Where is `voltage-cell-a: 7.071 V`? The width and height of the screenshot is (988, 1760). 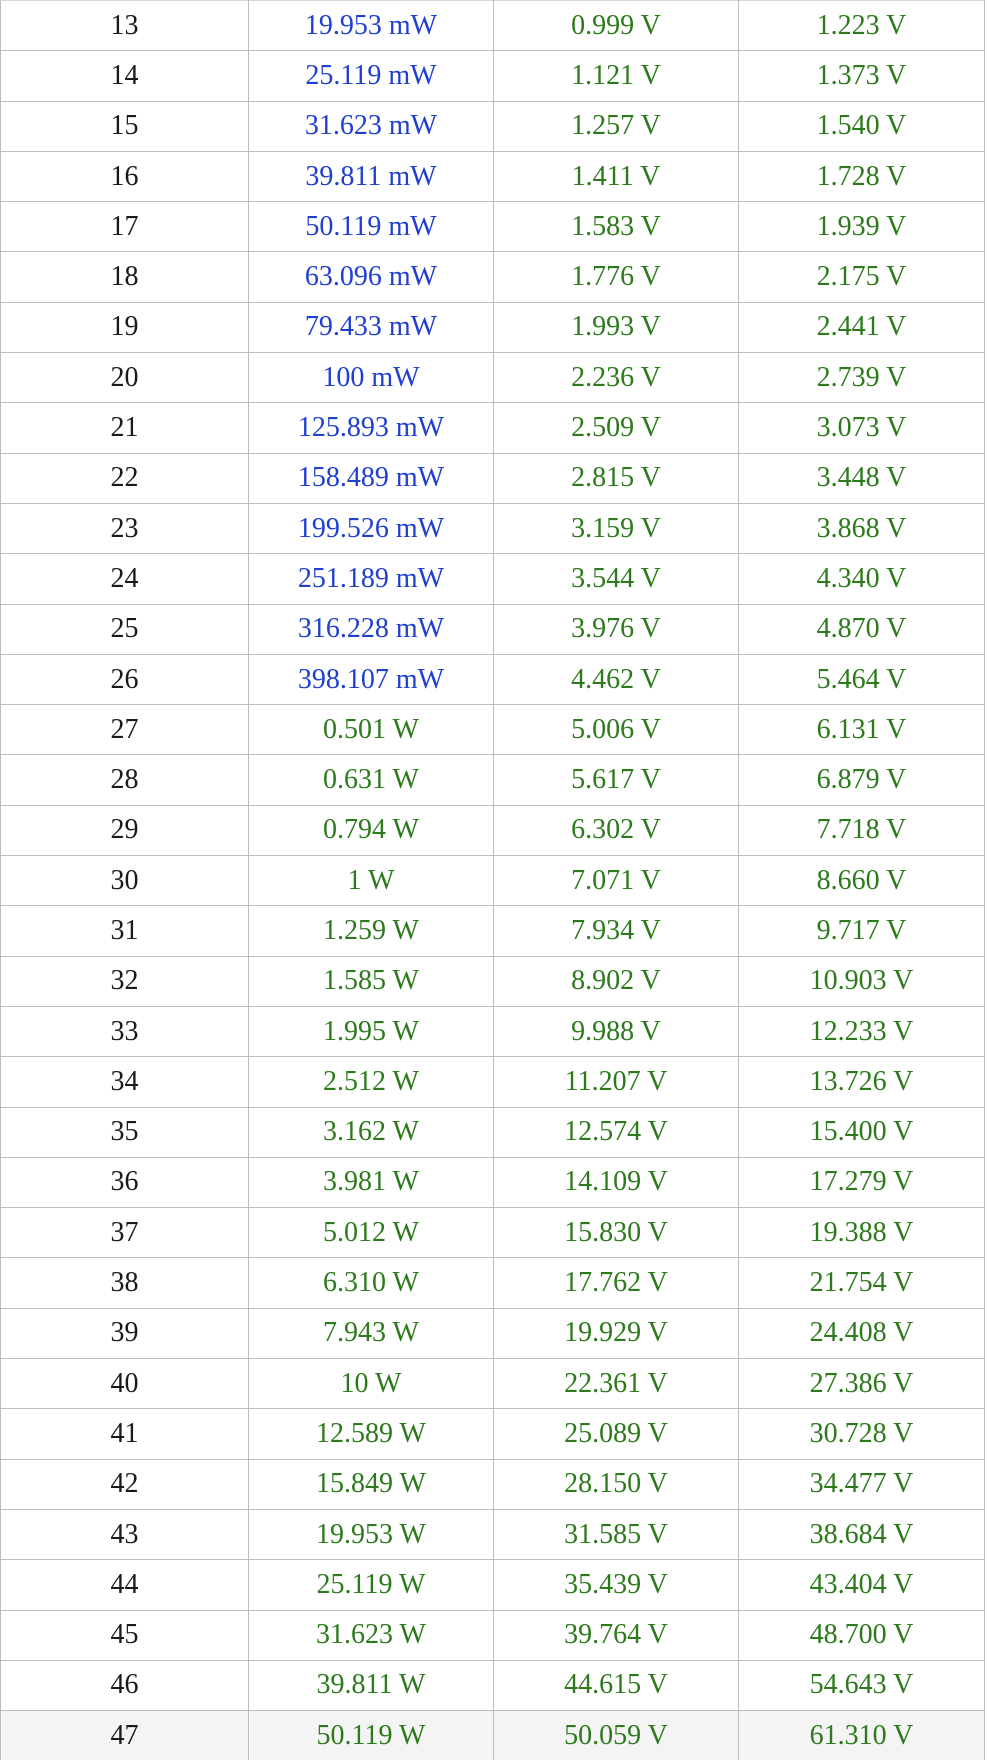
voltage-cell-a: 7.071 V is located at coordinates (616, 881).